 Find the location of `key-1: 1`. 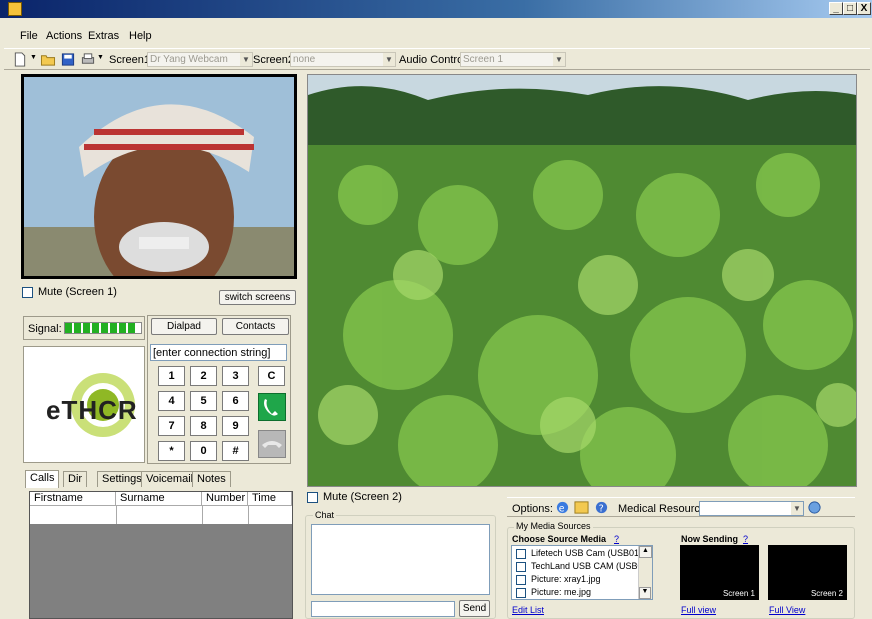

key-1: 1 is located at coordinates (171, 376).